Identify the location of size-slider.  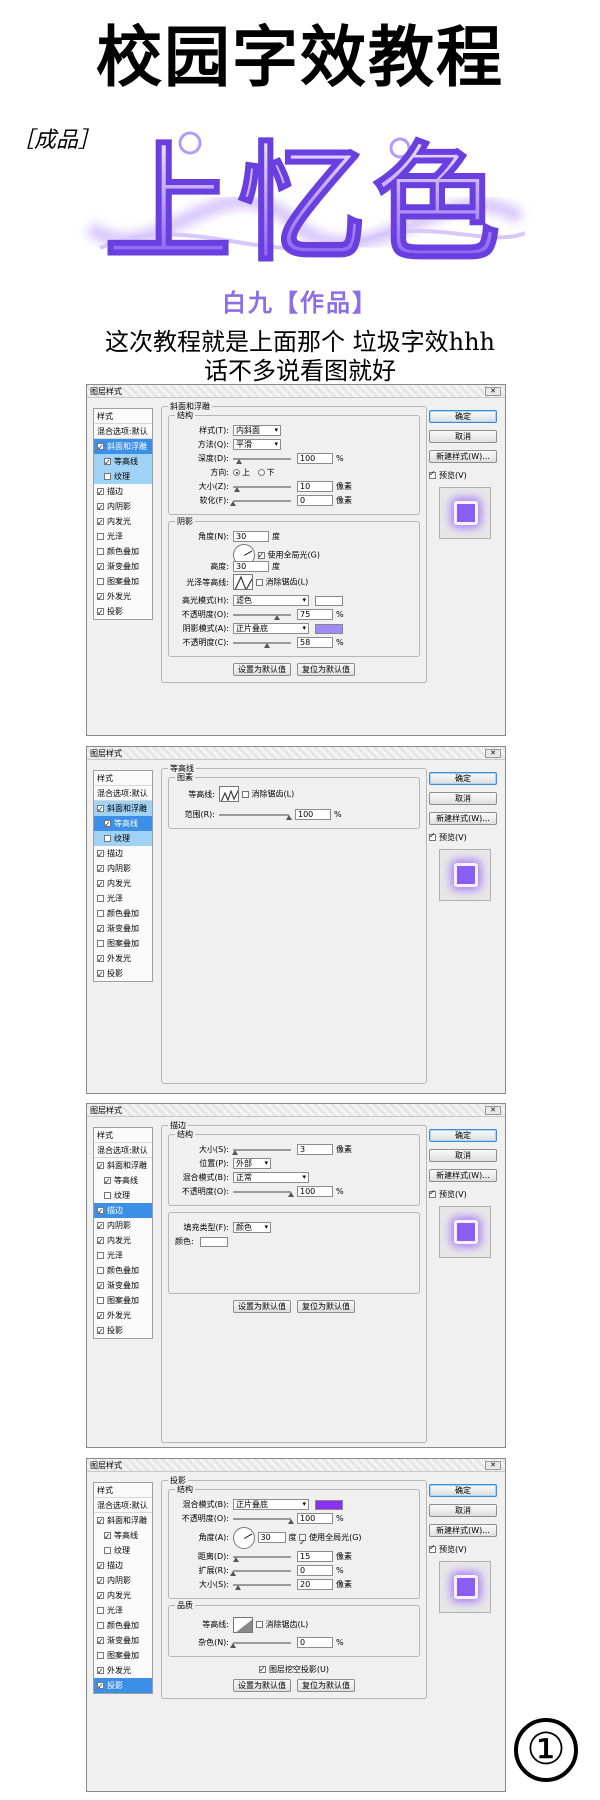
(261, 1151).